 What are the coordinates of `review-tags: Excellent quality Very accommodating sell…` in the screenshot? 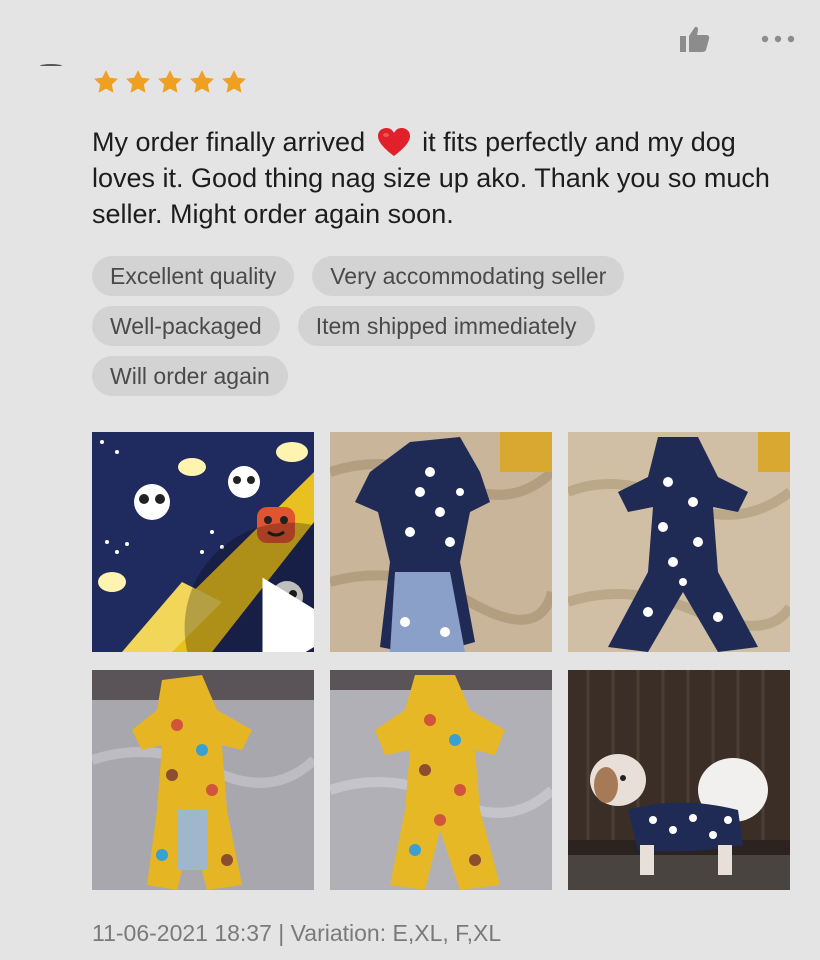 It's located at (442, 331).